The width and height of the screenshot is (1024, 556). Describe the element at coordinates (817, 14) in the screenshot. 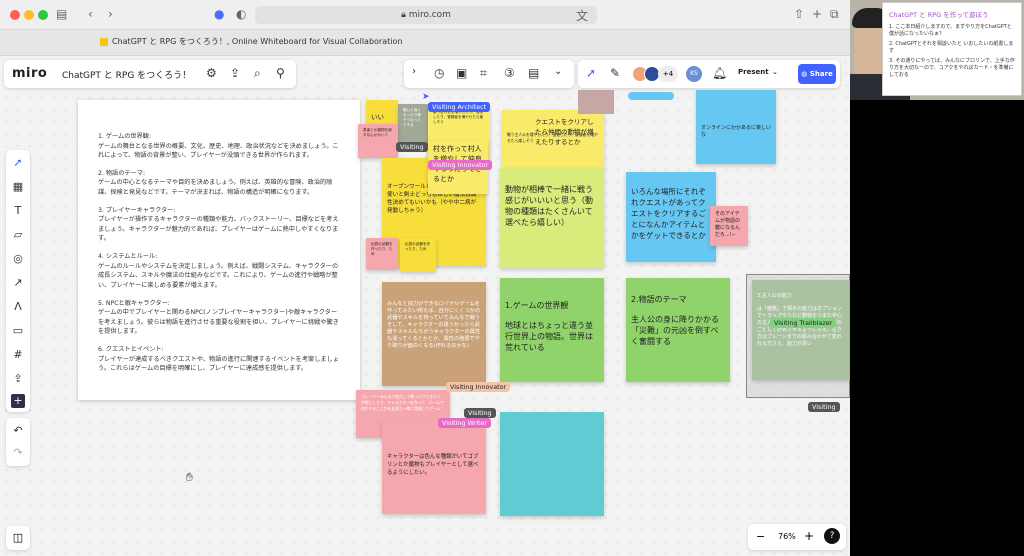

I see `new-tab-icon: +` at that location.